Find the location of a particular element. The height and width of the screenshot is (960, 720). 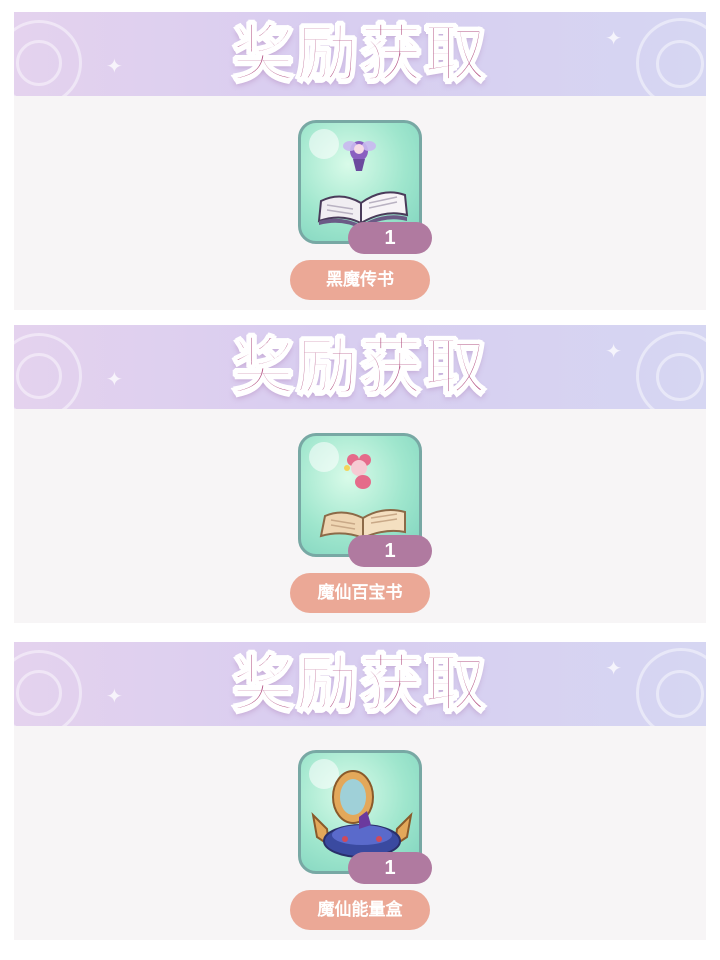

item-name-label: 魔仙能量盒 is located at coordinates (360, 910).